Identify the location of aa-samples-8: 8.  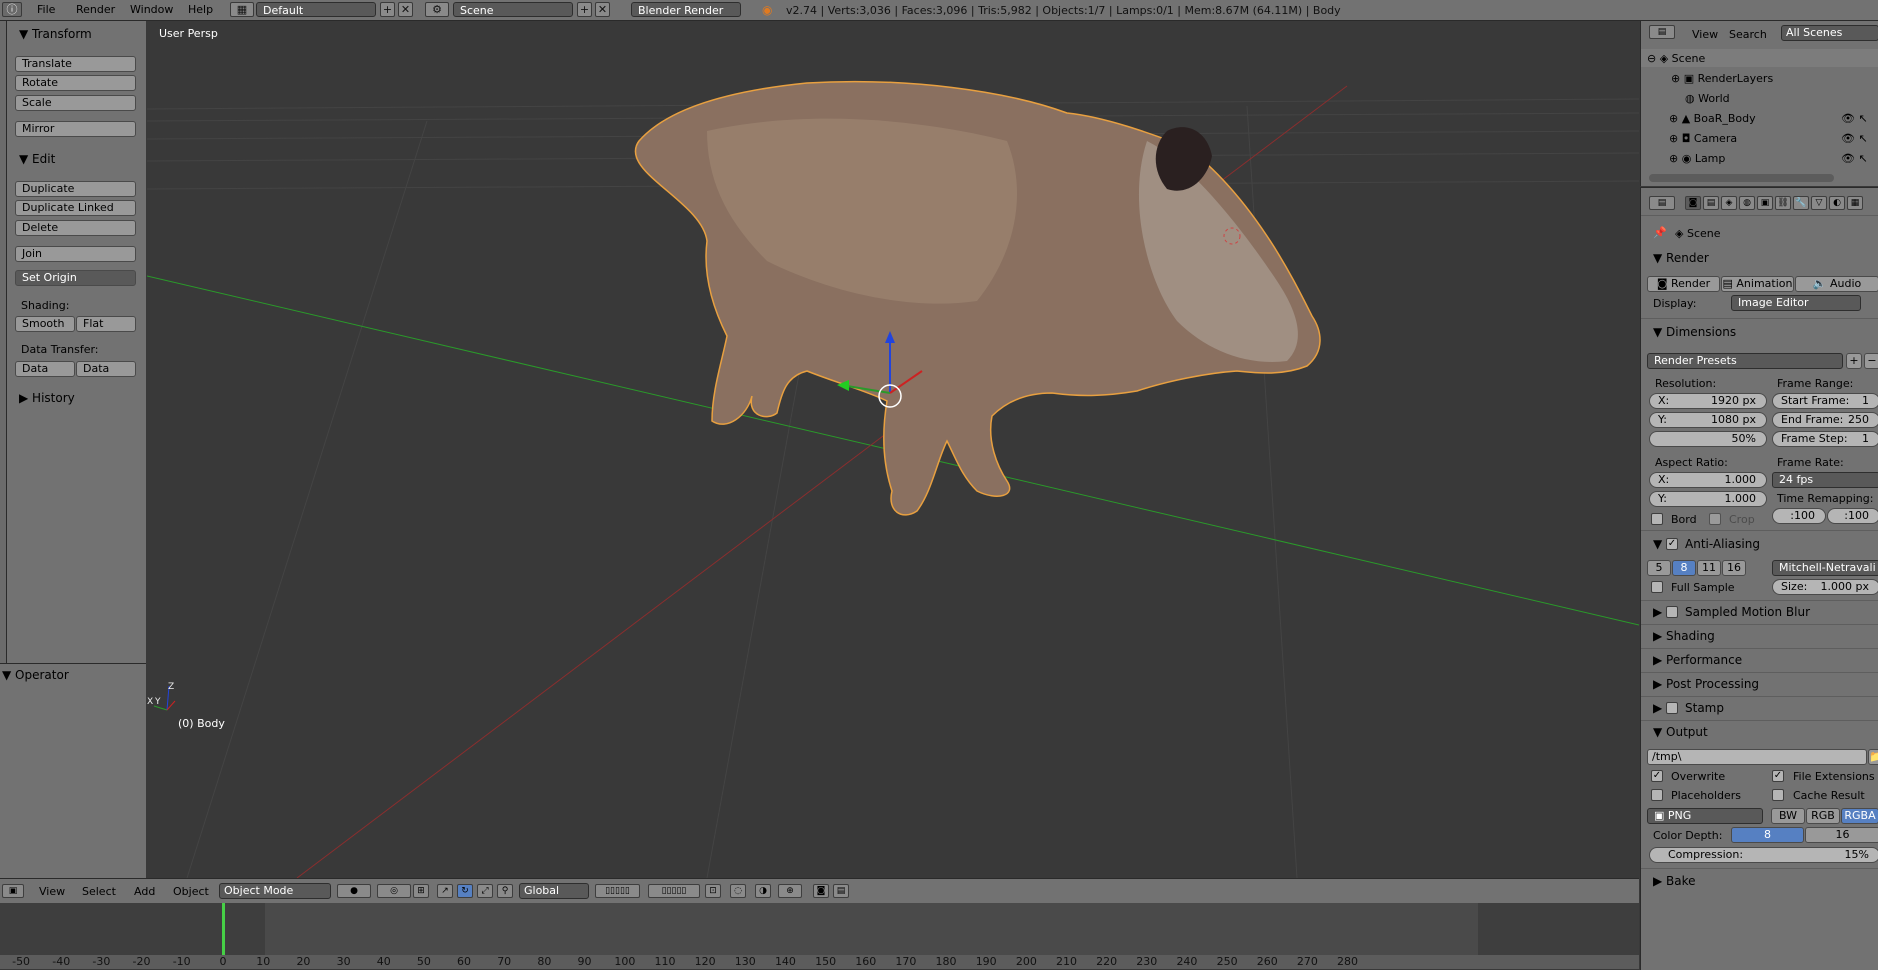
(1684, 568).